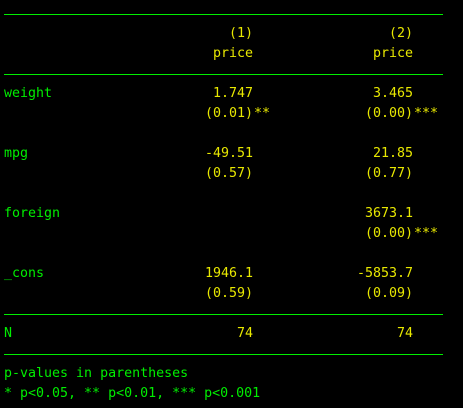 The height and width of the screenshot is (408, 463). Describe the element at coordinates (388, 113) in the screenshot. I see `weight-pvalue-col2: (0.00)` at that location.